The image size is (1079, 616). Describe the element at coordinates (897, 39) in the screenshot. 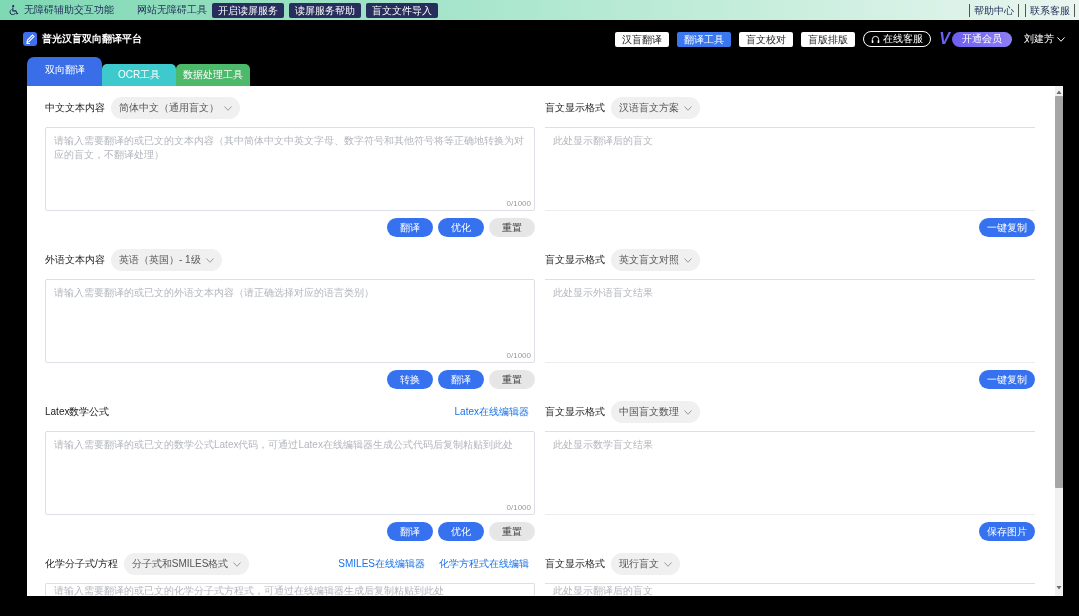

I see `service-button: 在线客服` at that location.